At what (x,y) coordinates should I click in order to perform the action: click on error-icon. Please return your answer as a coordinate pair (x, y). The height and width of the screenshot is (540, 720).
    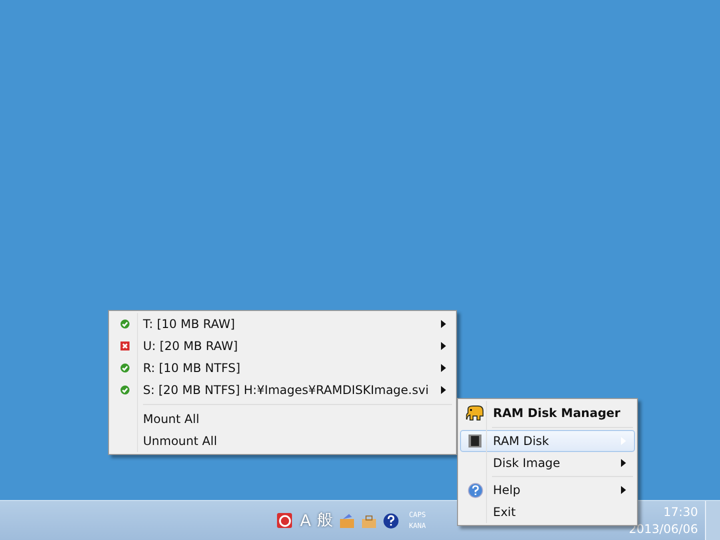
    Looking at the image, I should click on (125, 346).